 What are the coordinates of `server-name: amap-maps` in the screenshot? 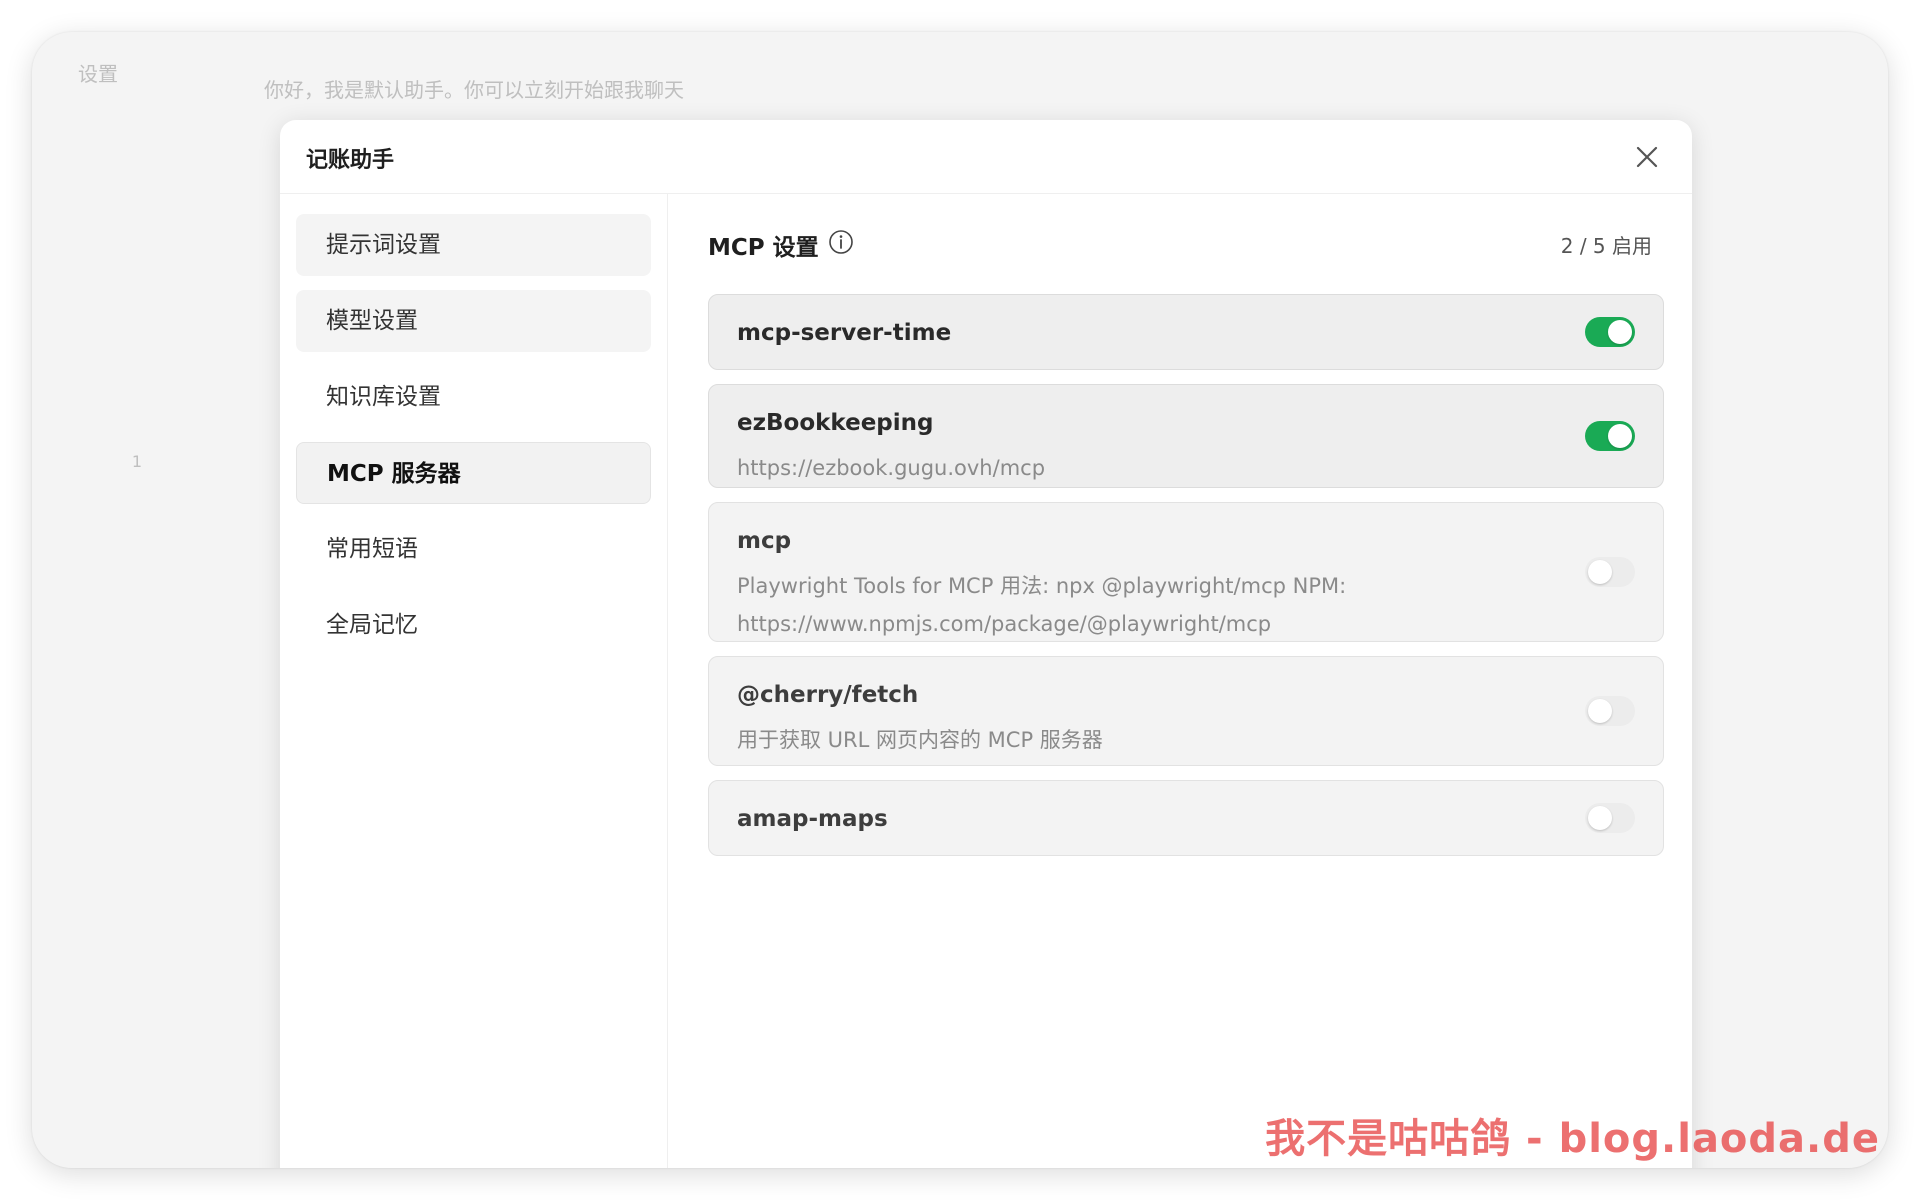 It's located at (812, 819).